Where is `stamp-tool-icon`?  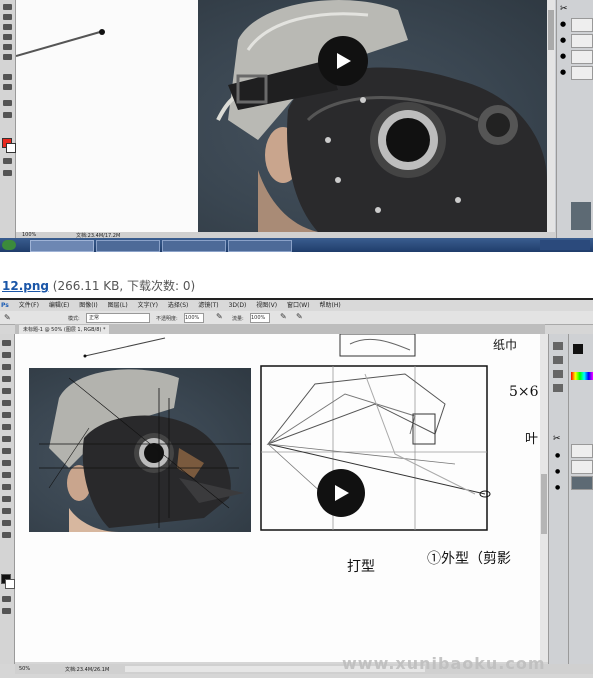
stamp-tool-icon is located at coordinates (6, 427).